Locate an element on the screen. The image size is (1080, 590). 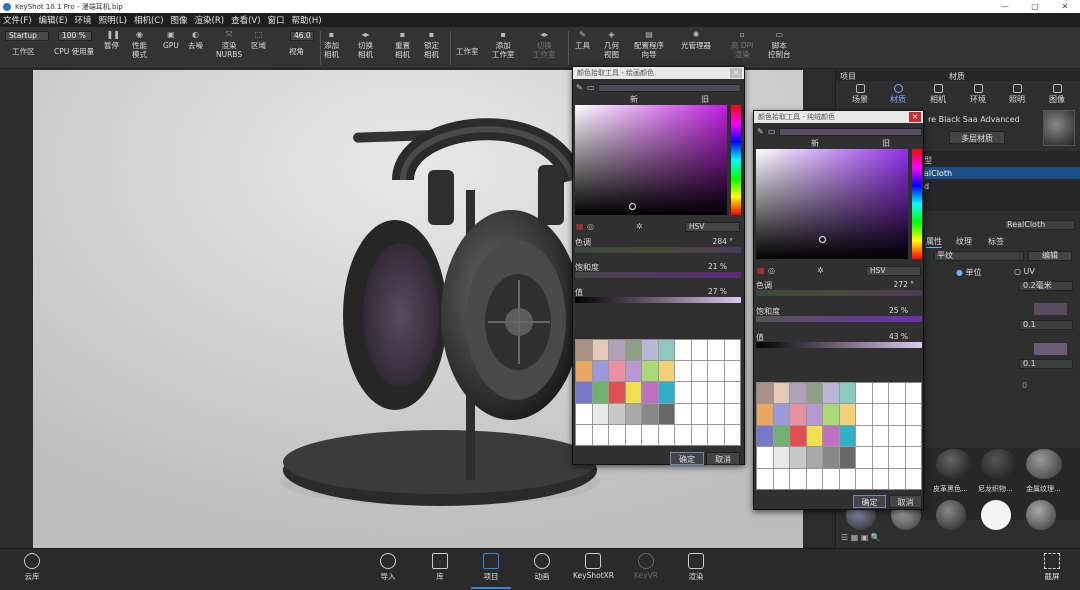
swatch-grid is located at coordinates (658, 392).